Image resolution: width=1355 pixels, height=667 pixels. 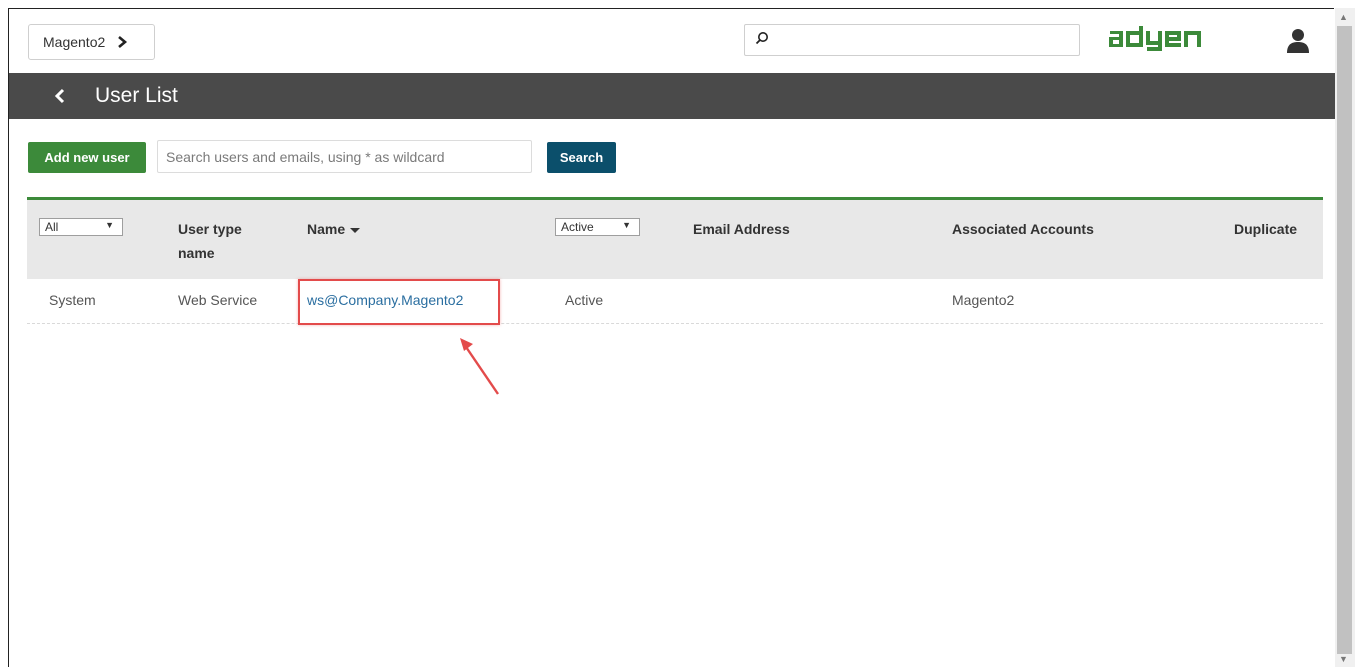 What do you see at coordinates (597, 227) in the screenshot?
I see `status-filter-select: Active ▼` at bounding box center [597, 227].